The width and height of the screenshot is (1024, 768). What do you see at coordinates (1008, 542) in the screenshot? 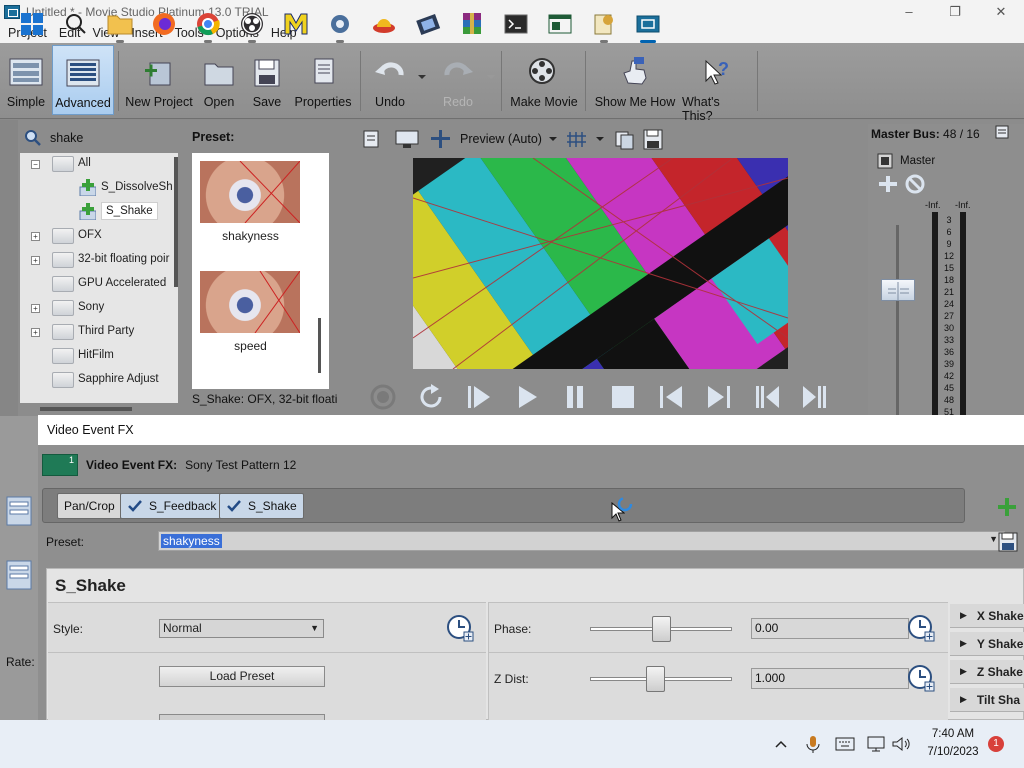
I see `save-preset-icon` at bounding box center [1008, 542].